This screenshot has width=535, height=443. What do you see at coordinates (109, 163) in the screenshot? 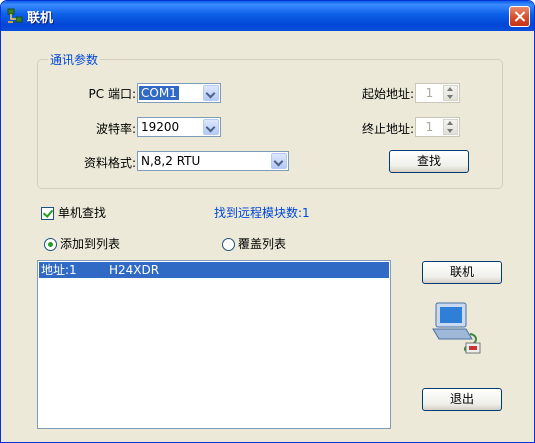
I see `format-label: 资料格式:` at bounding box center [109, 163].